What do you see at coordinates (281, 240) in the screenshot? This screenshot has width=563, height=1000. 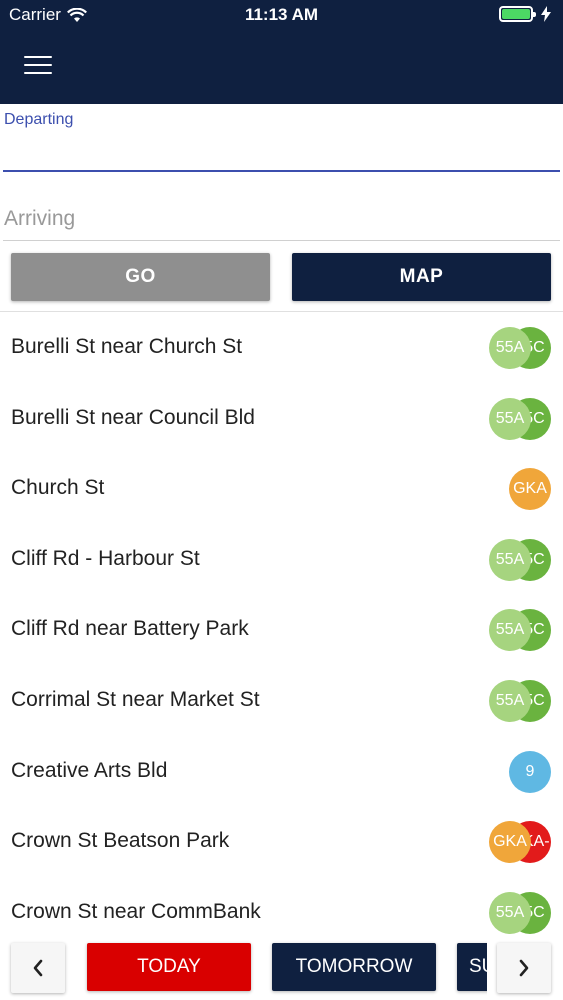 I see `arriving-underline` at bounding box center [281, 240].